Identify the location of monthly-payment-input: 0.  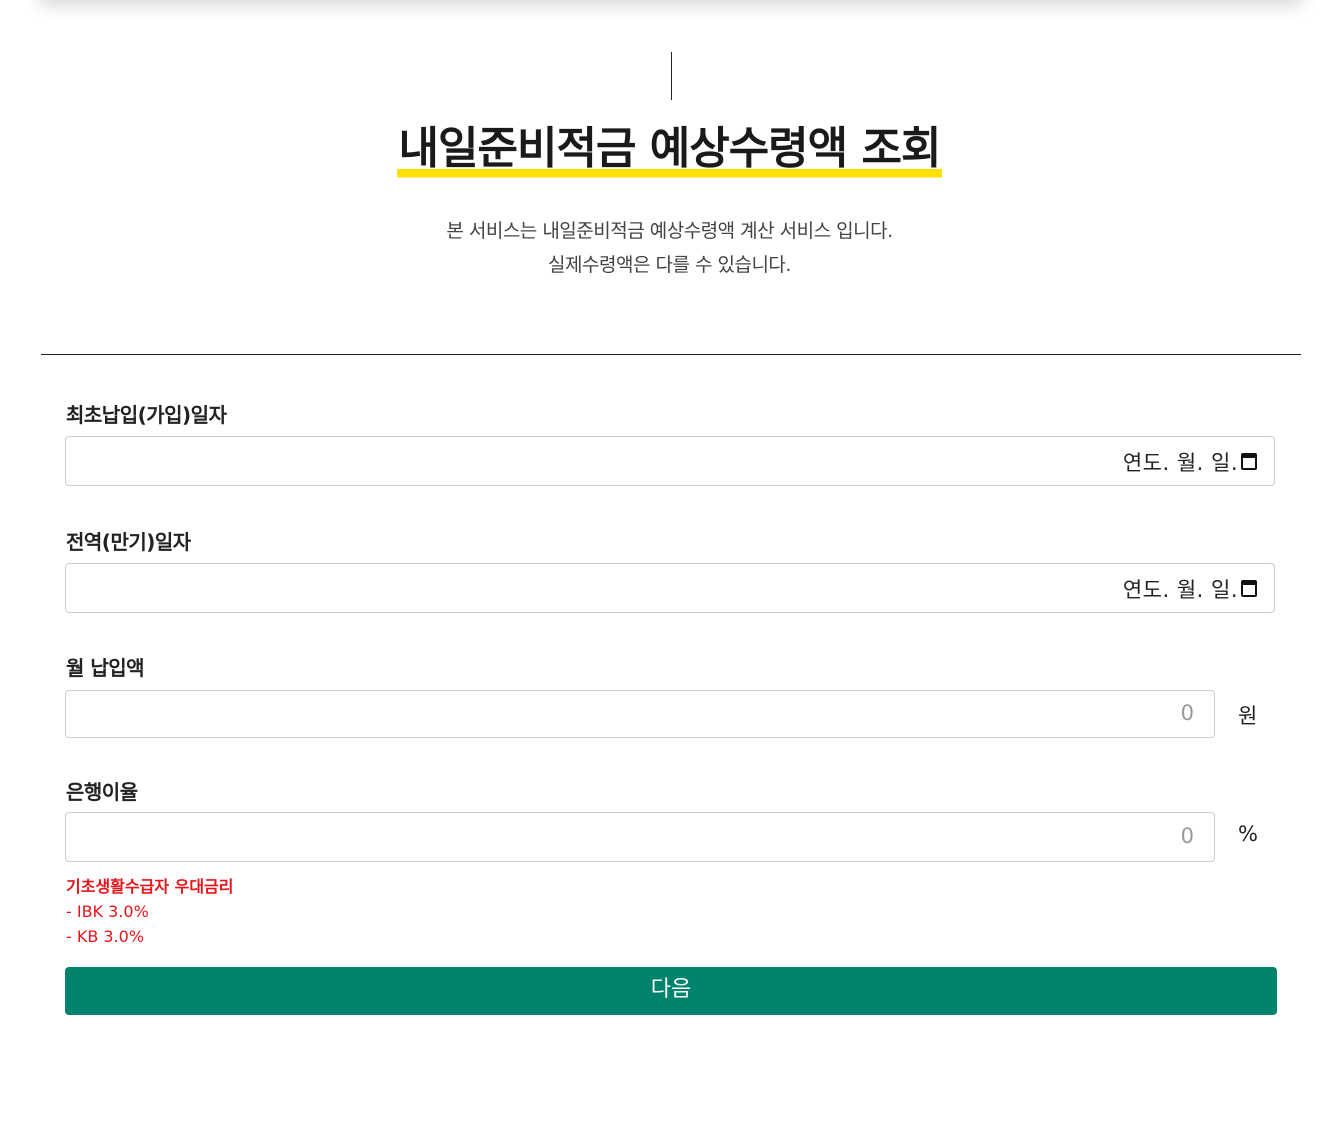
(640, 714).